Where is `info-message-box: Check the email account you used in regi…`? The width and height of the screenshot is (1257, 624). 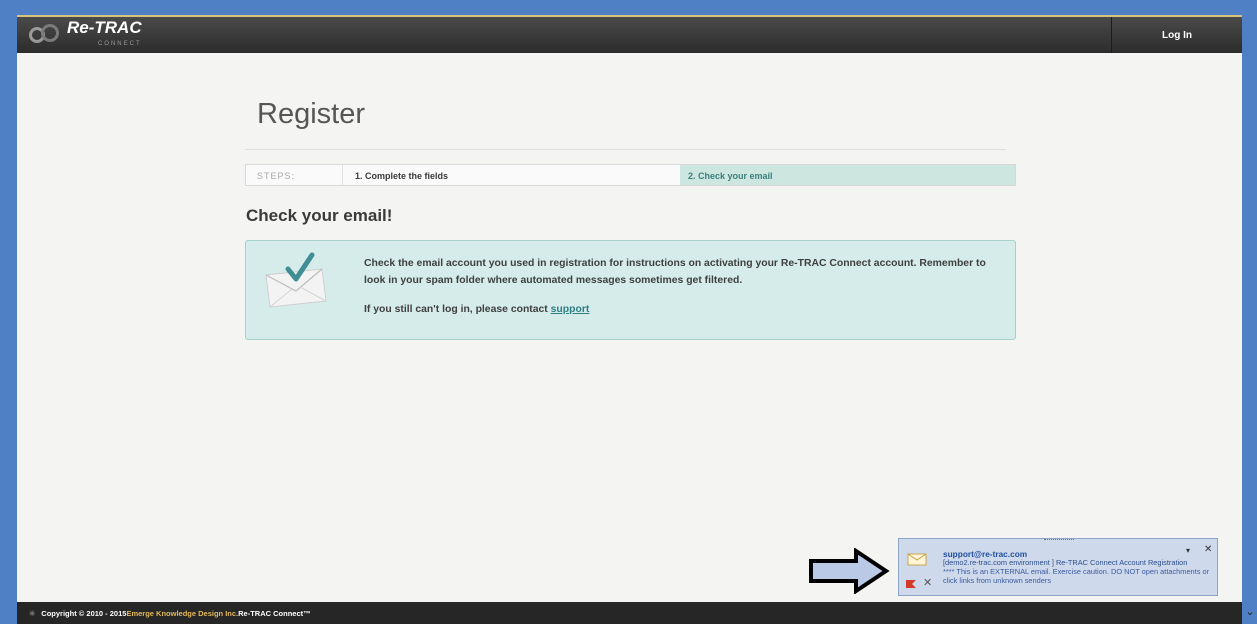 info-message-box: Check the email account you used in regi… is located at coordinates (630, 290).